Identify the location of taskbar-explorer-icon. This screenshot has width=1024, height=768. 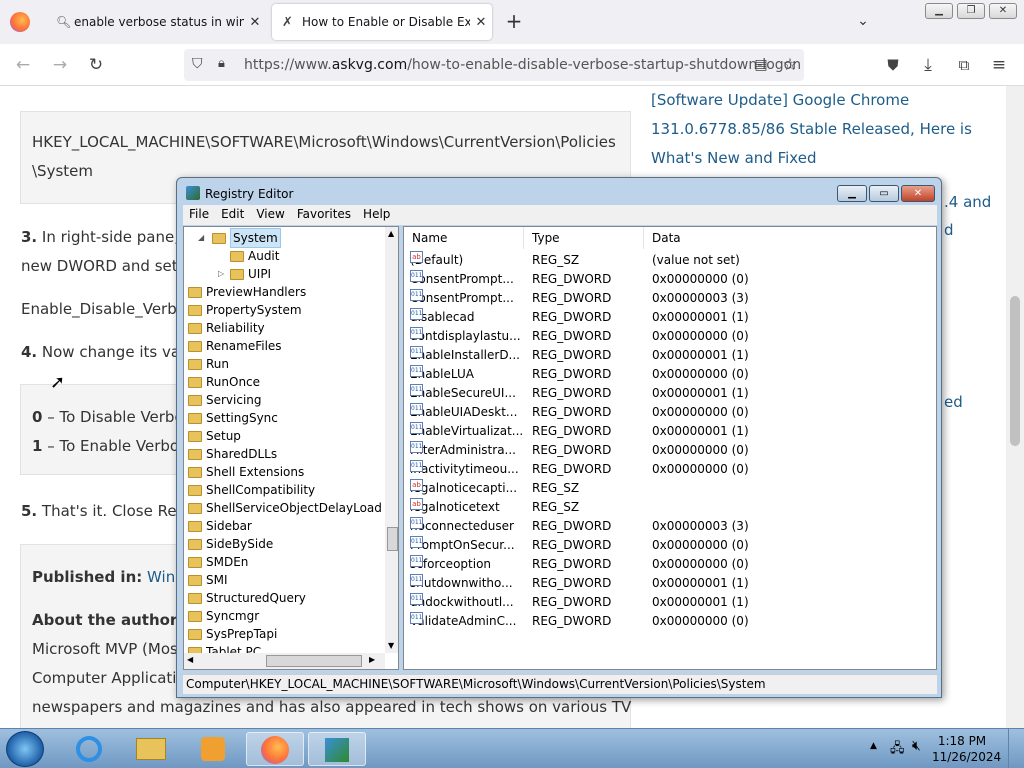
(151, 749).